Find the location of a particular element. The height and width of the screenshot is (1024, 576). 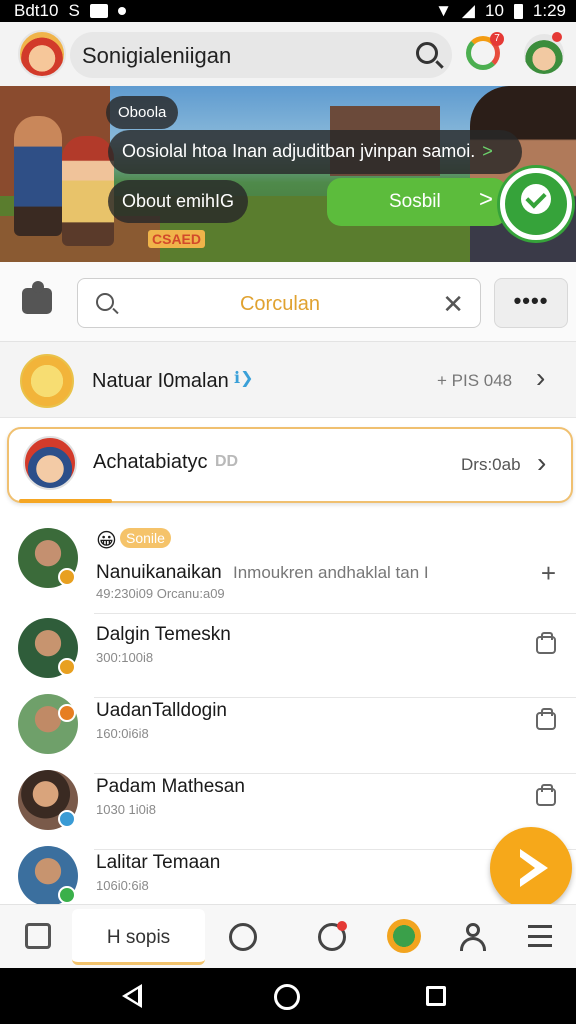

confirm-check-button is located at coordinates (536, 204).